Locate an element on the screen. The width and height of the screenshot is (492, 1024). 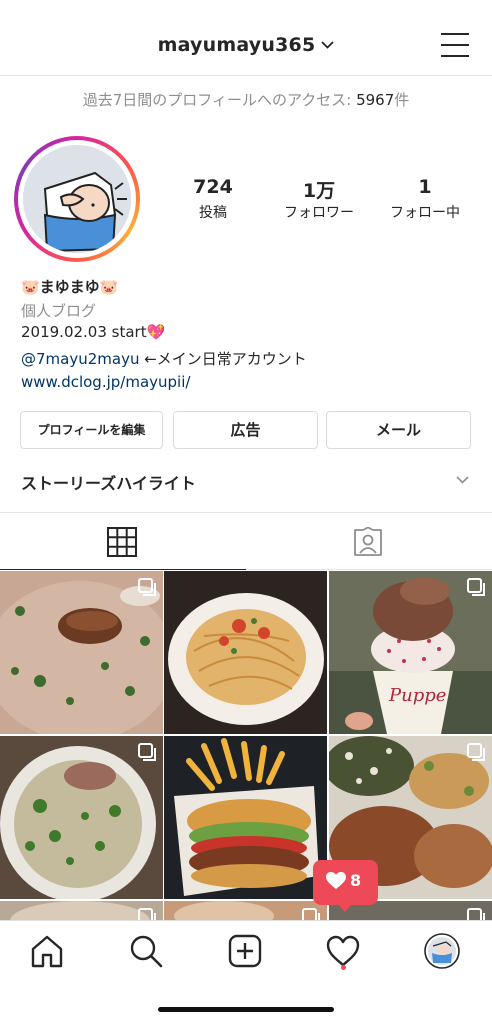
tab-grid is located at coordinates (123, 541).